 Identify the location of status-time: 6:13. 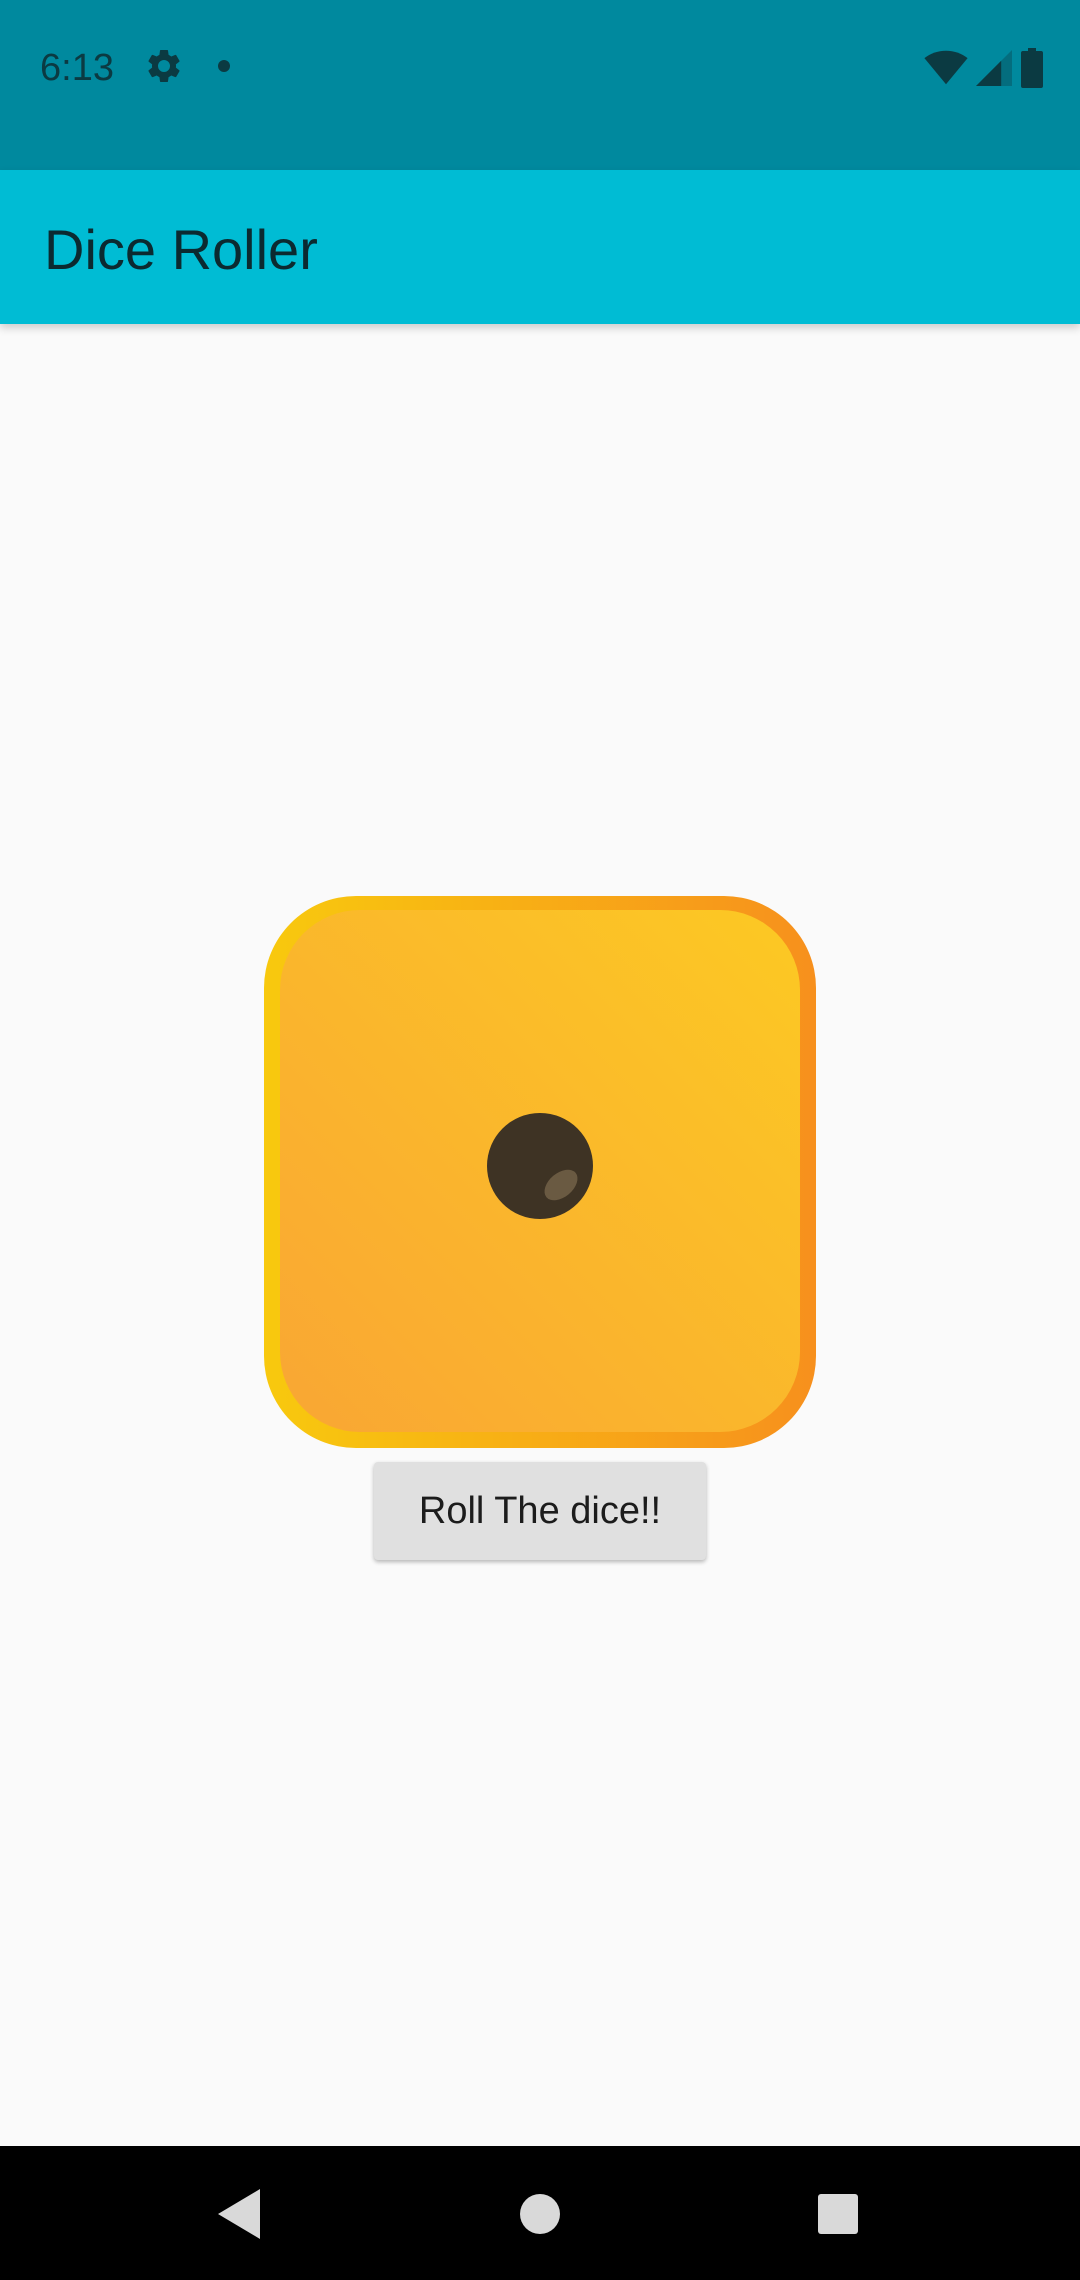
(77, 68).